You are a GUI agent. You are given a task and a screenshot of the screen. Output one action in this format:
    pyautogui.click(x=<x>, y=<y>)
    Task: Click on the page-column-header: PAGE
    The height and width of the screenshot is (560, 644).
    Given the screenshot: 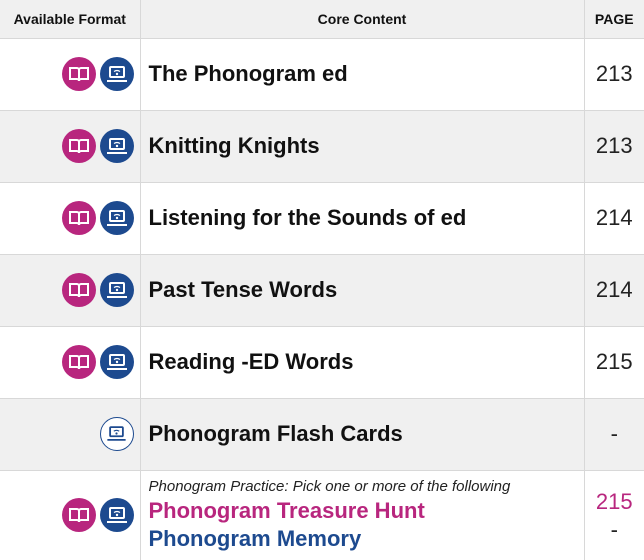 What is the action you would take?
    pyautogui.click(x=614, y=18)
    